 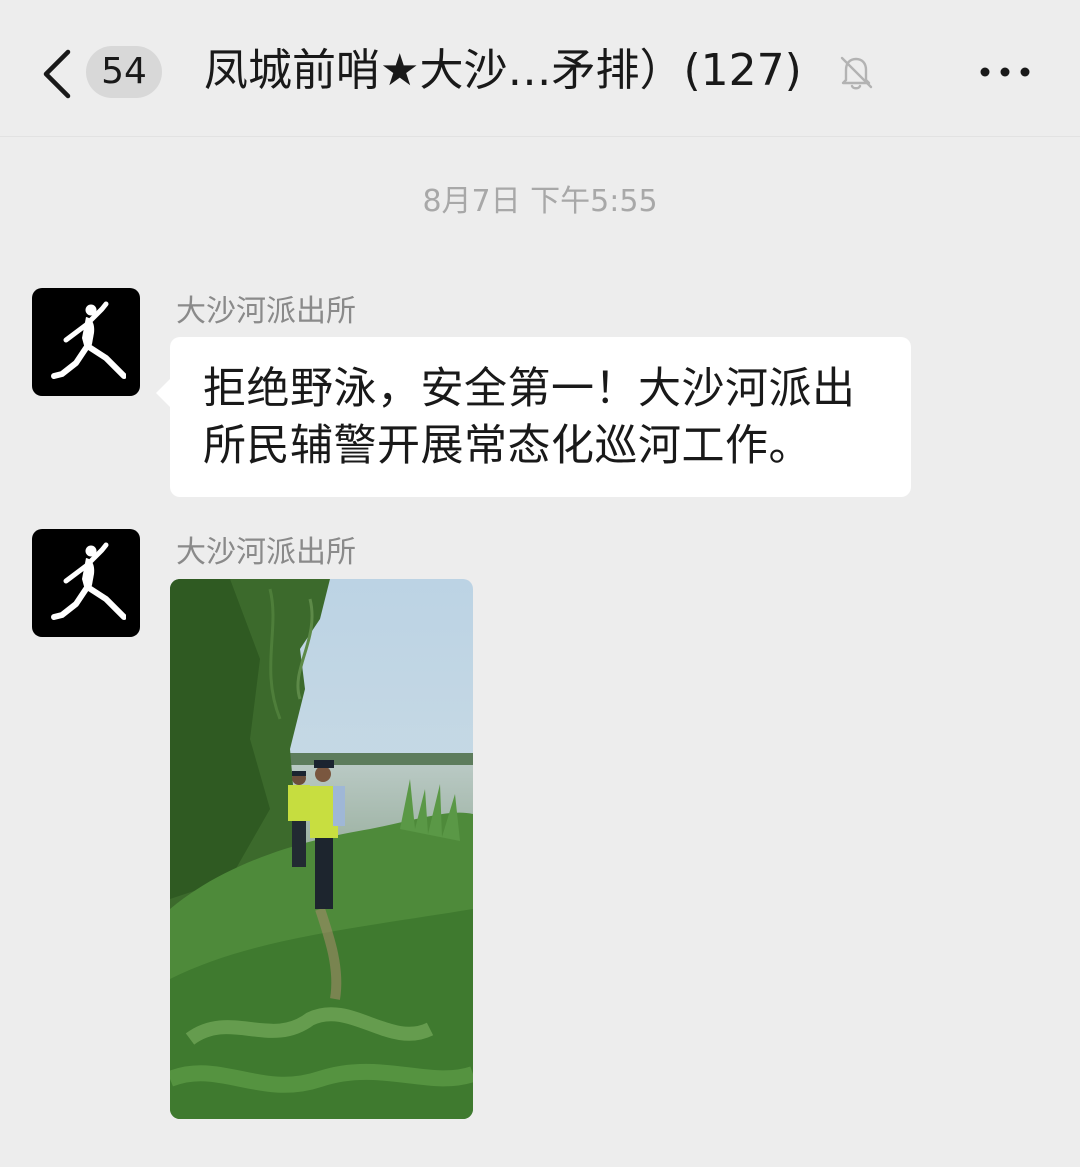 What do you see at coordinates (529, 417) in the screenshot?
I see `message-text: 拒绝野泳，安全第一！大沙河派出所民辅警开展常态化巡河工作。` at bounding box center [529, 417].